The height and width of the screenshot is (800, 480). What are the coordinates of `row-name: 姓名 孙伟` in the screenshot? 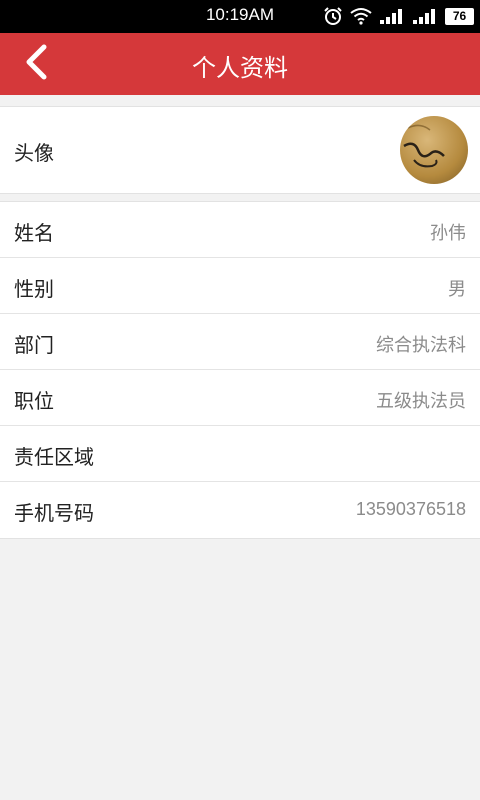 It's located at (240, 230).